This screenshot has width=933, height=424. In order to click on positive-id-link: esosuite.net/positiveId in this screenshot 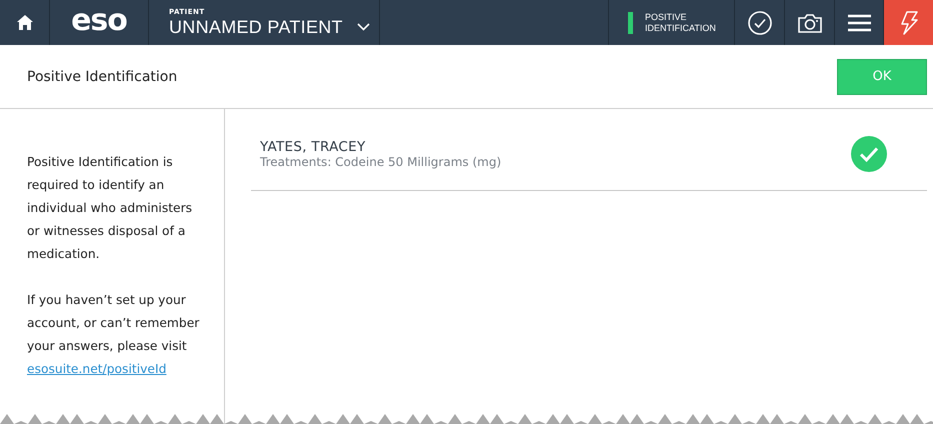, I will do `click(96, 369)`.